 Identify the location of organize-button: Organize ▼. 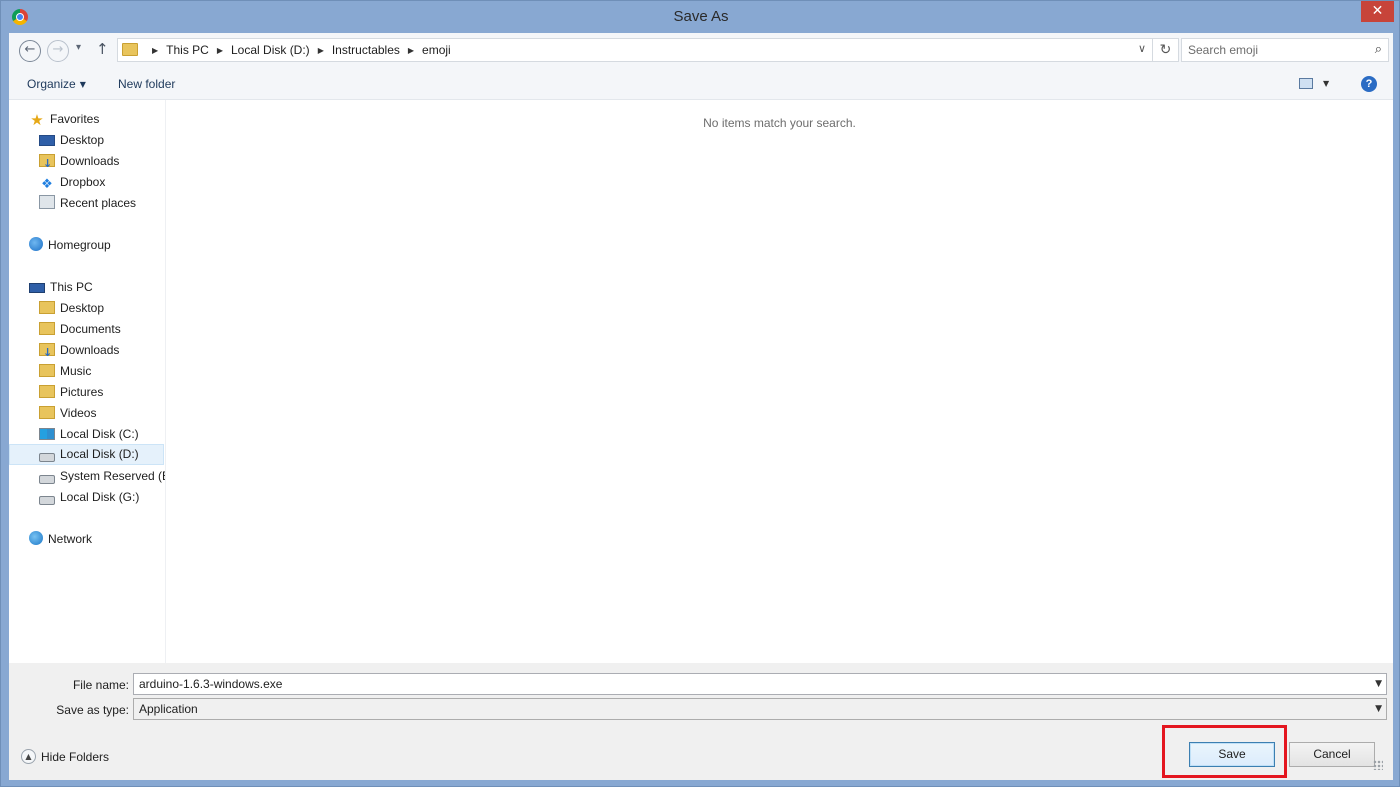
(56, 84).